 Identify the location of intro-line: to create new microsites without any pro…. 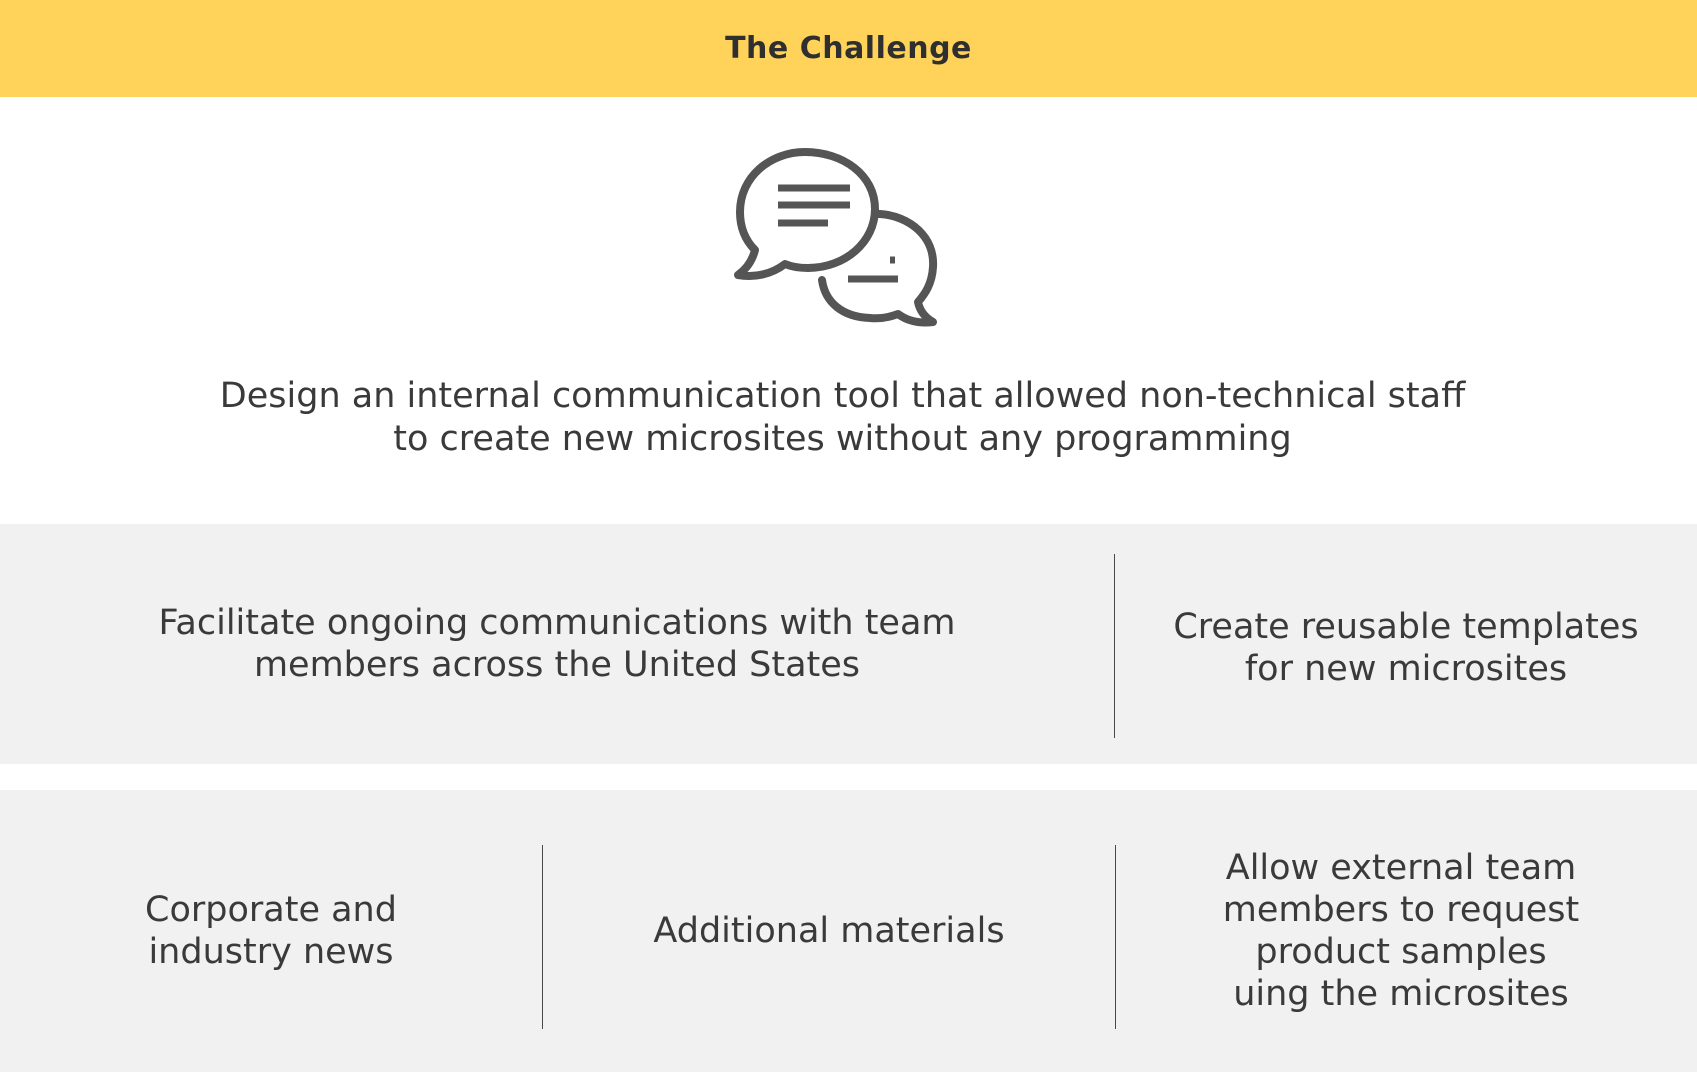
(842, 439).